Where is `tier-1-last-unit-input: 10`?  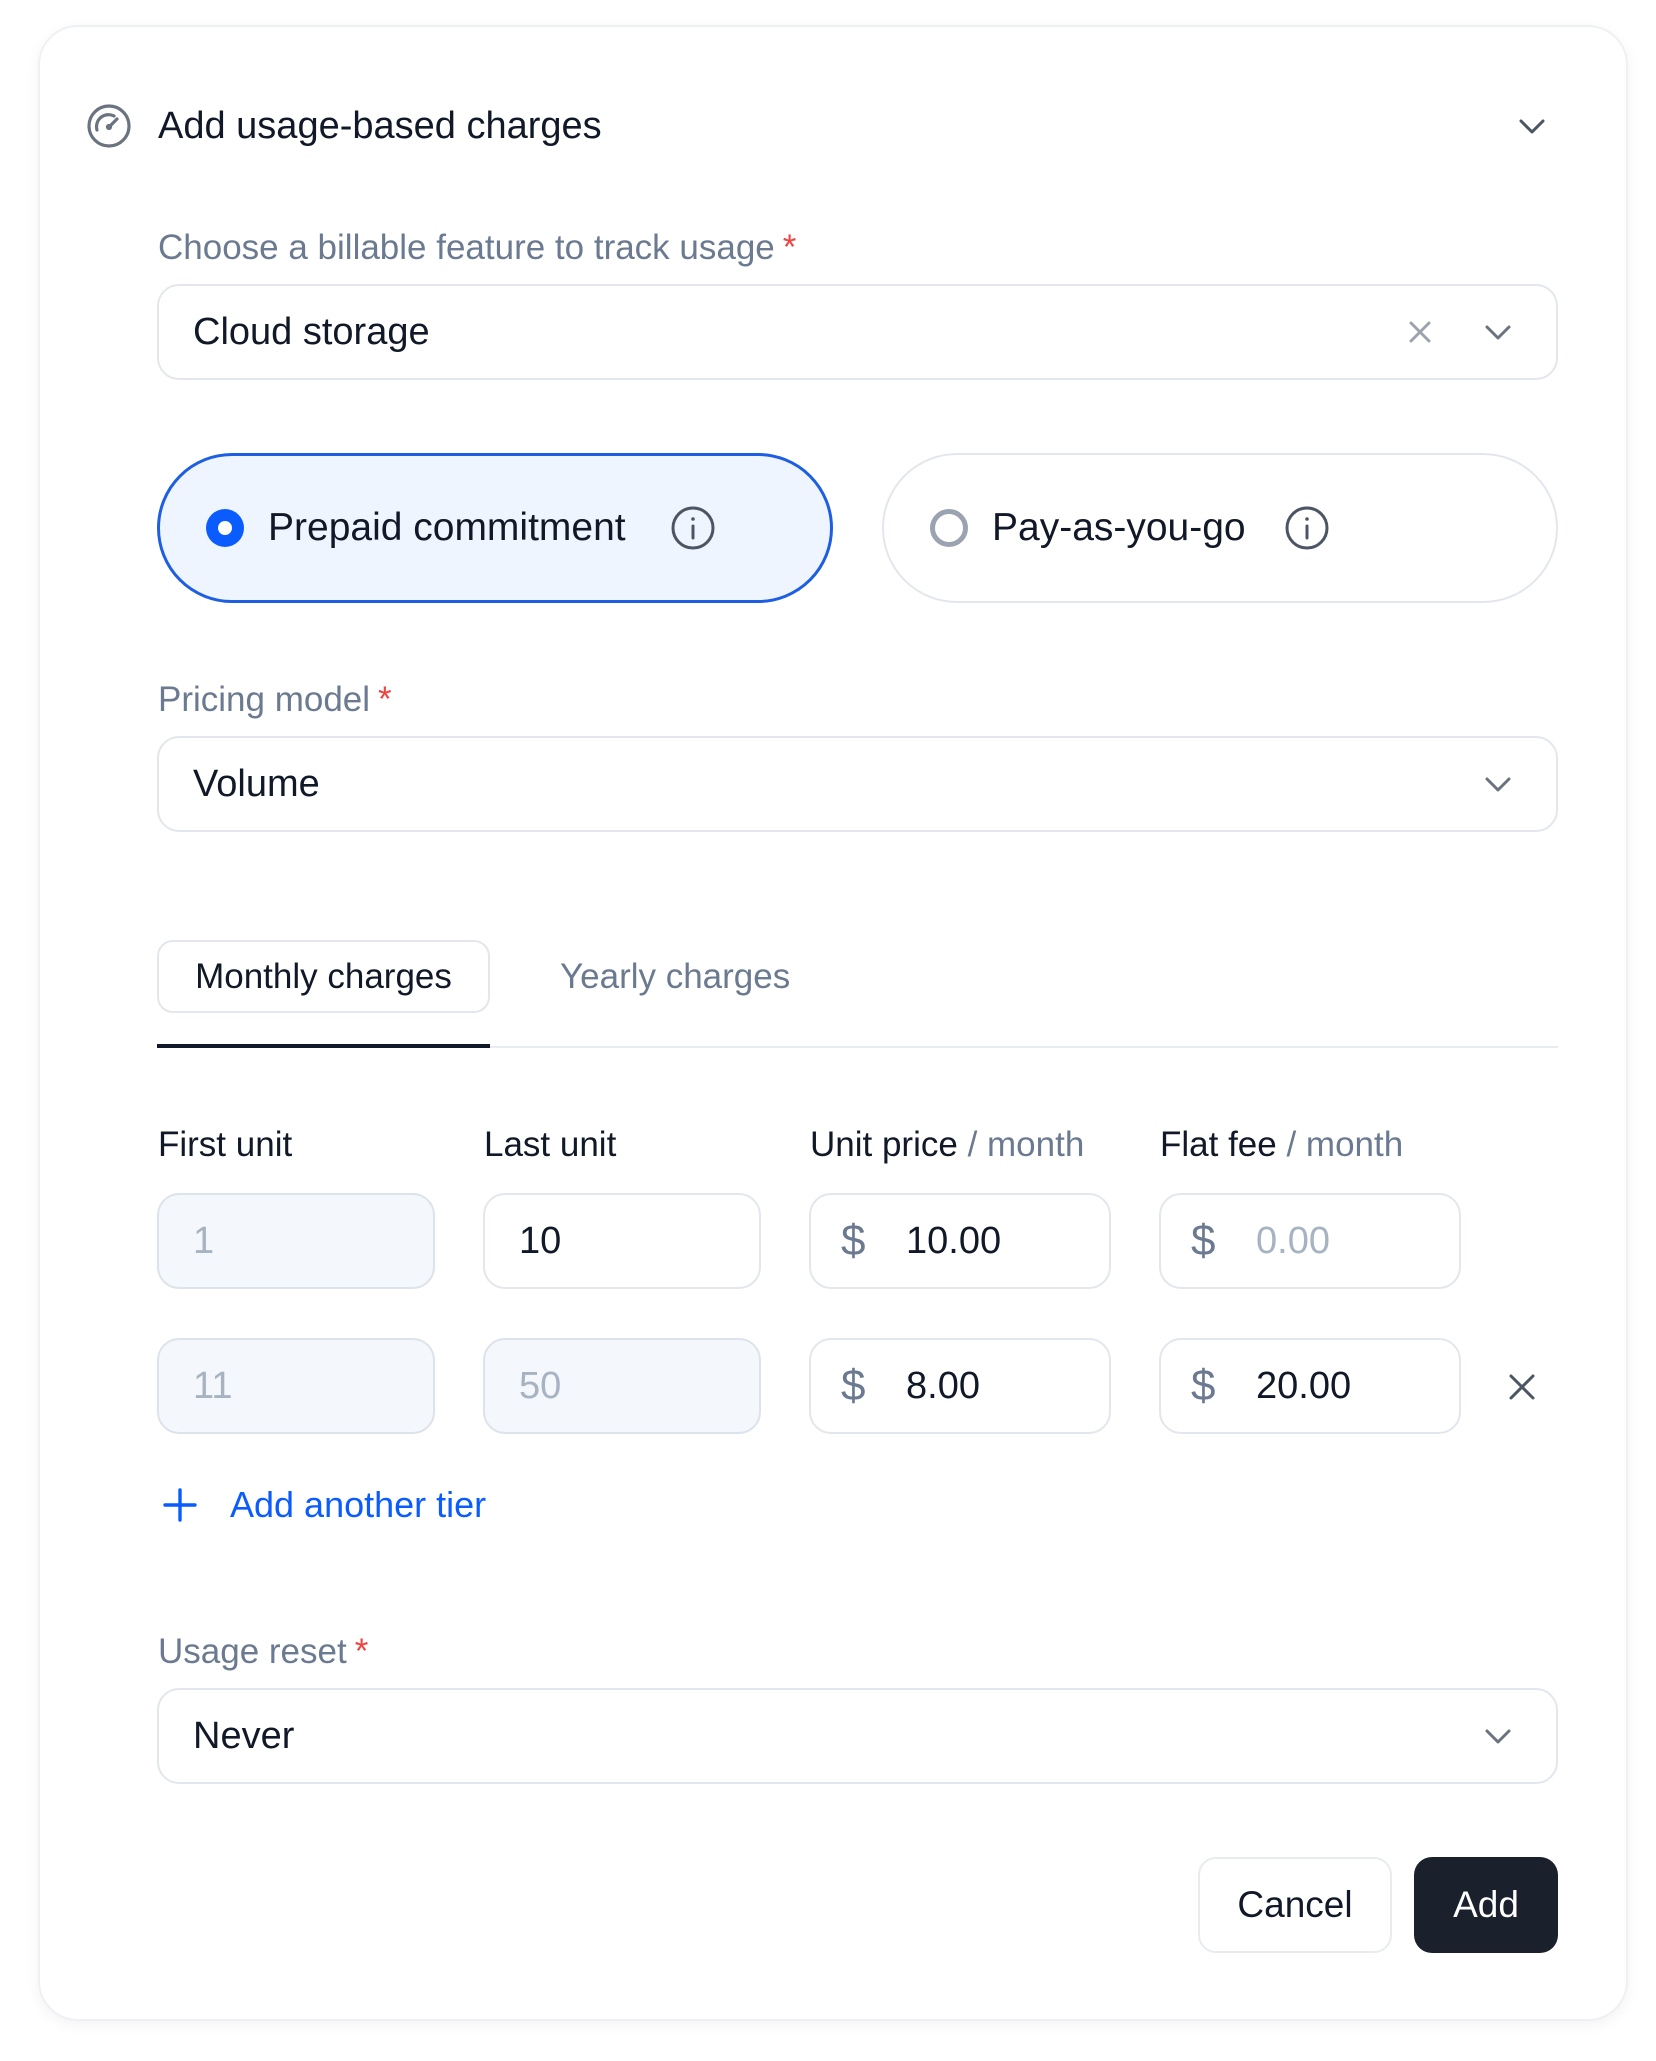
tier-1-last-unit-input: 10 is located at coordinates (622, 1241).